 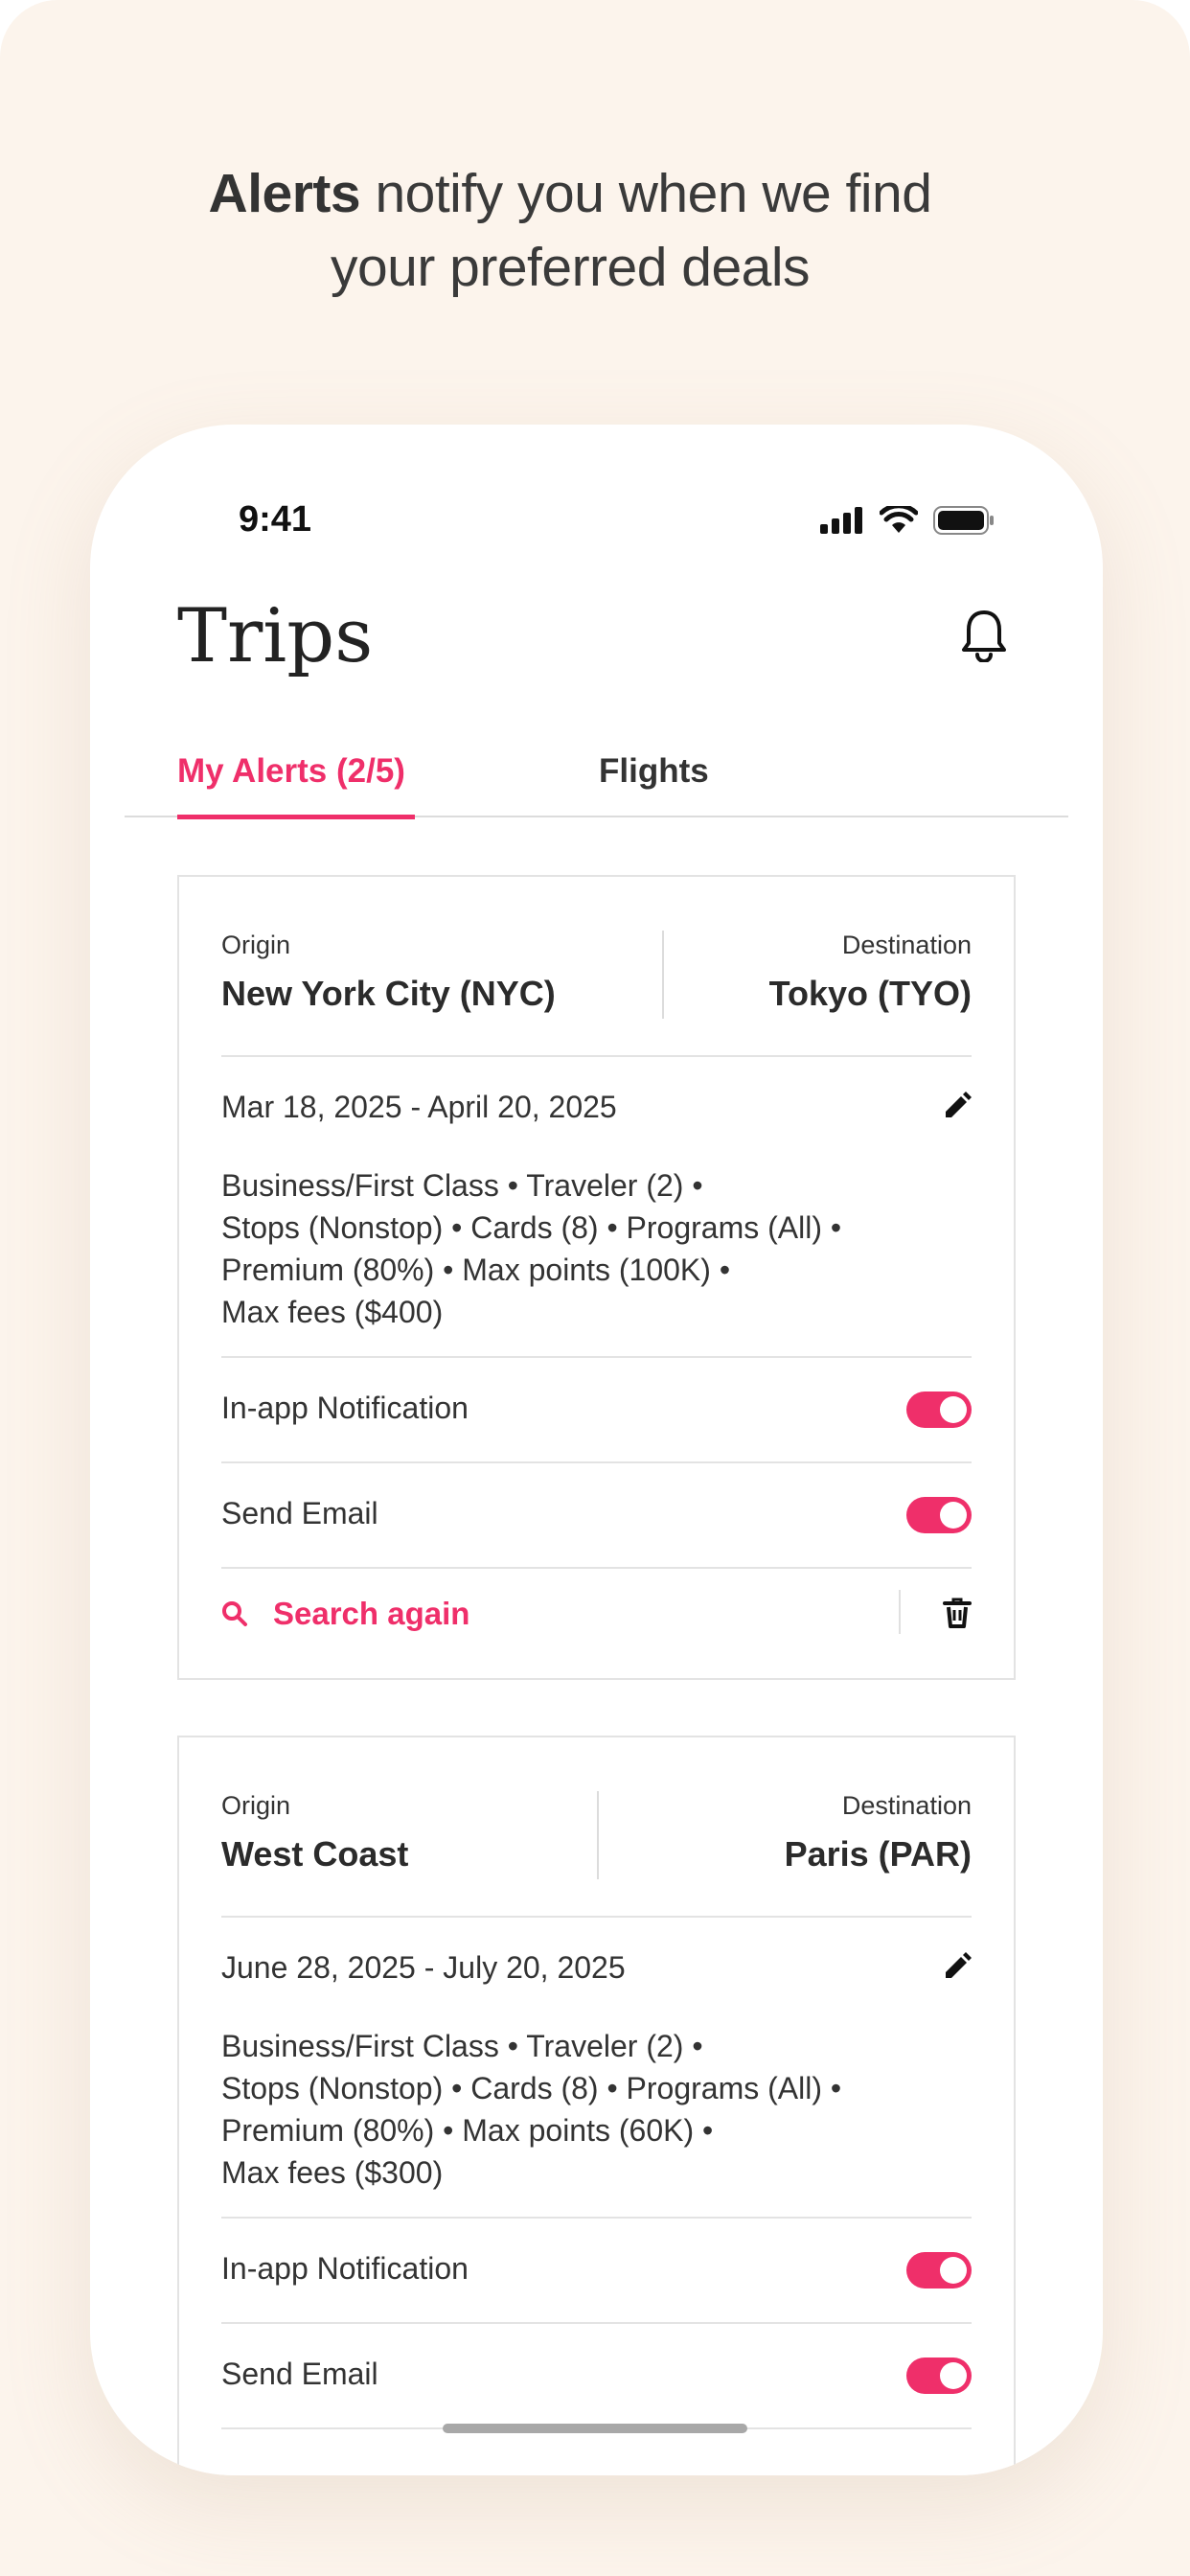 What do you see at coordinates (596, 780) in the screenshot?
I see `tab-bar: My Alerts (2/5) Flights` at bounding box center [596, 780].